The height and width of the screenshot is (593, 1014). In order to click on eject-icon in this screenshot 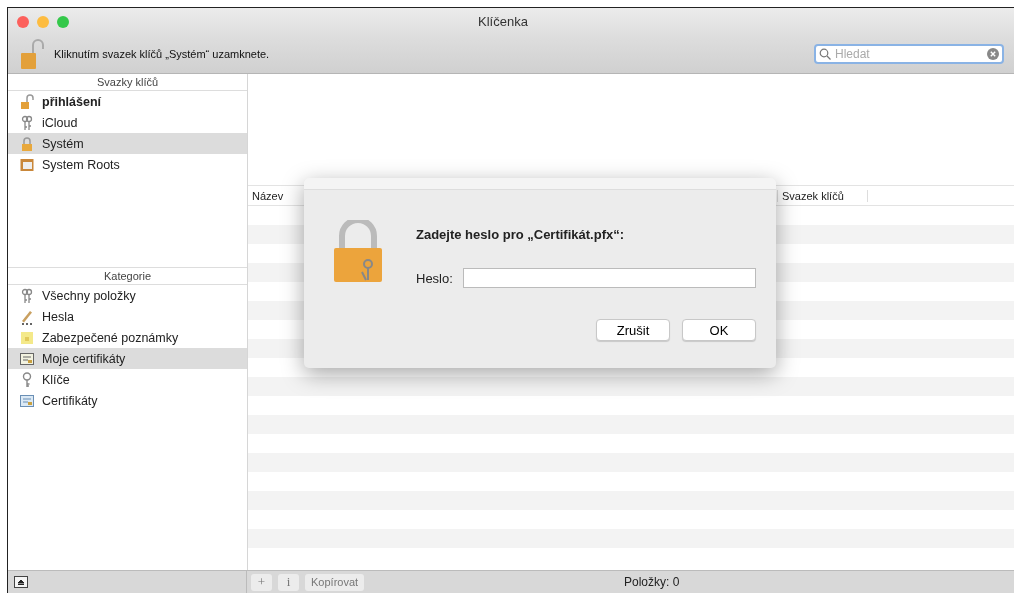, I will do `click(21, 582)`.